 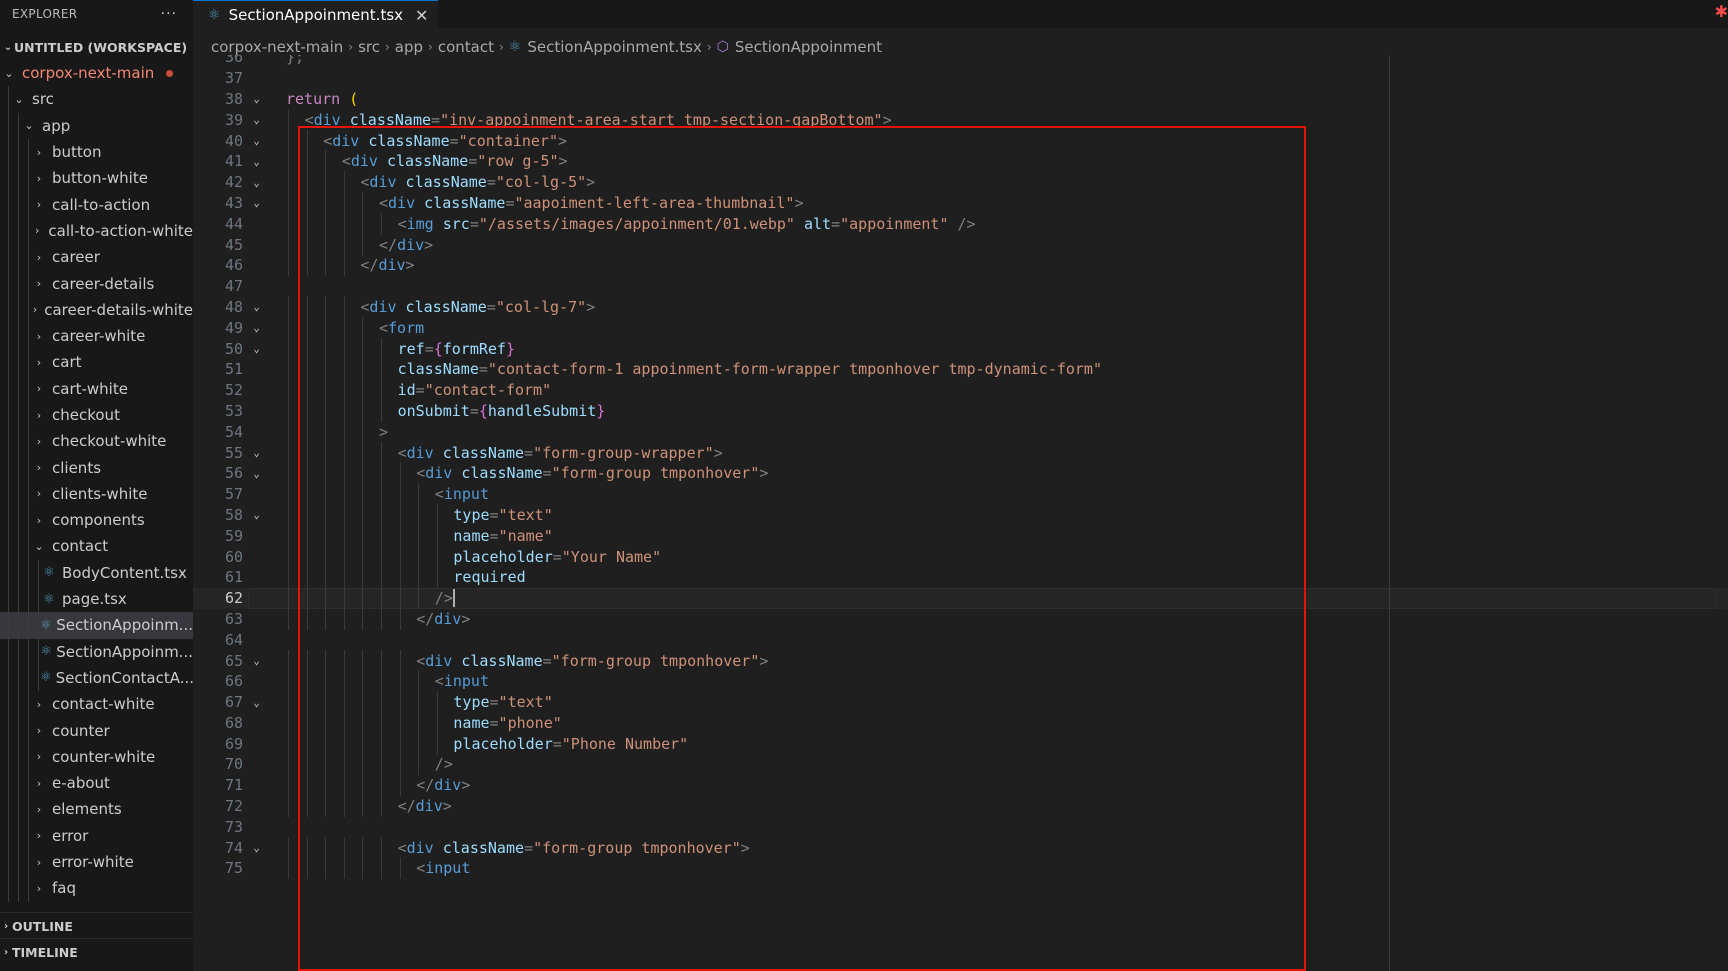 What do you see at coordinates (96, 283) in the screenshot?
I see `tree-folder-career-details: › career-details` at bounding box center [96, 283].